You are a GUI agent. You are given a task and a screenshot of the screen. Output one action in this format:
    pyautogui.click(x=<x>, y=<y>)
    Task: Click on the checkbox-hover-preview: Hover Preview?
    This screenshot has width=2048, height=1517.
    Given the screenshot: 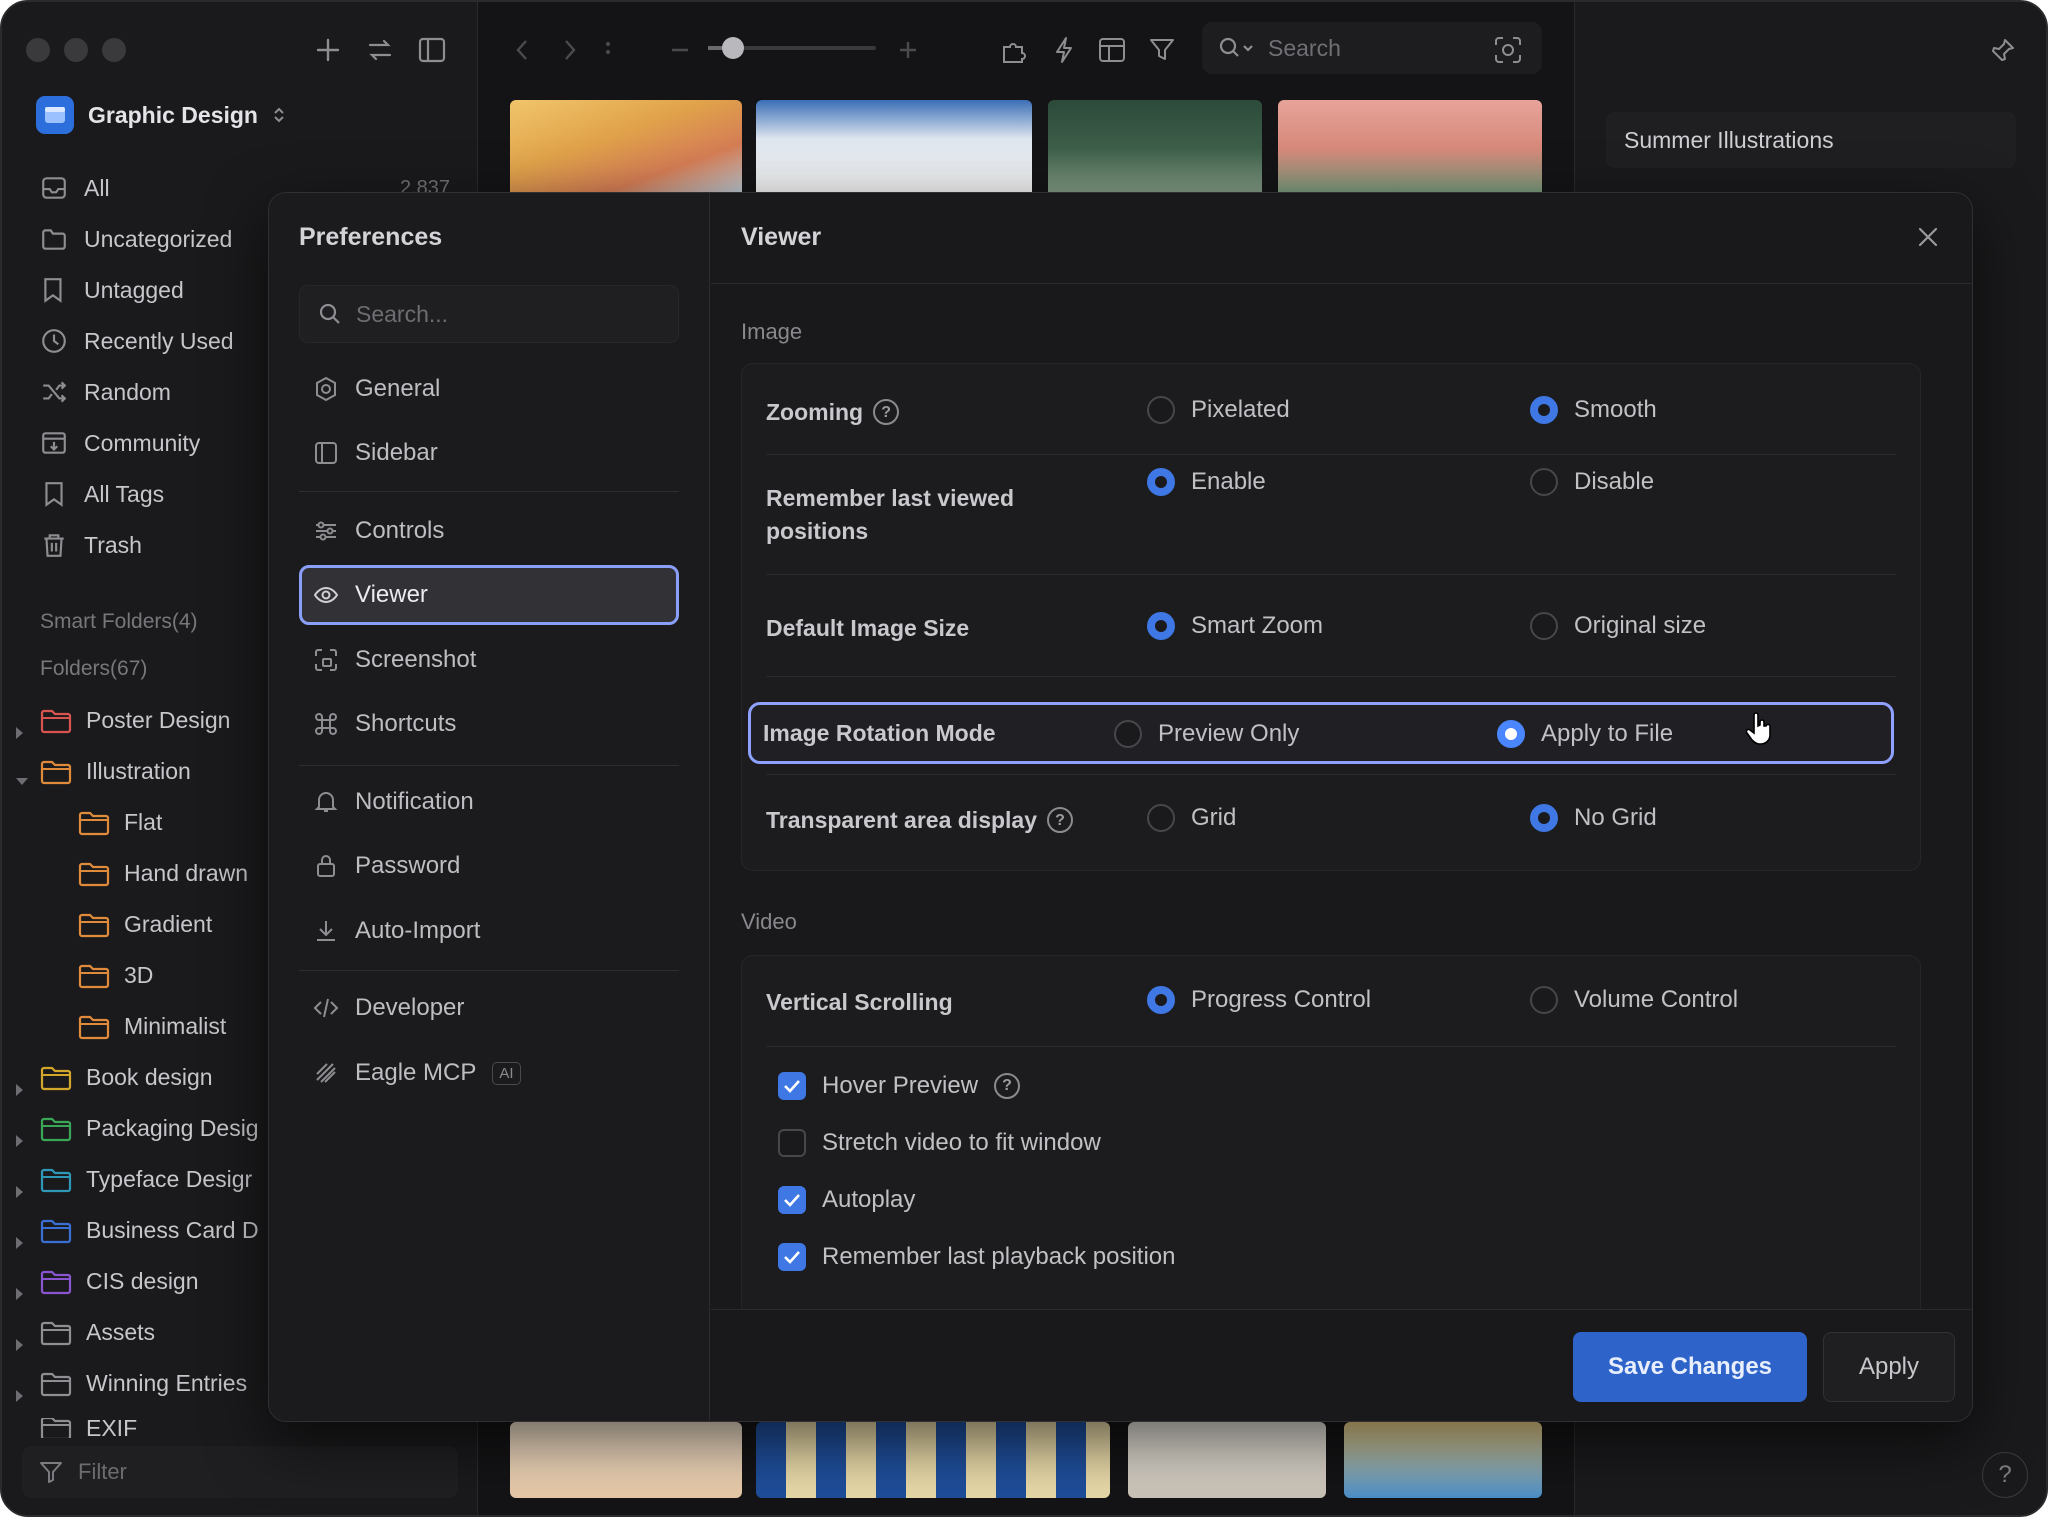 What is the action you would take?
    pyautogui.click(x=899, y=1086)
    